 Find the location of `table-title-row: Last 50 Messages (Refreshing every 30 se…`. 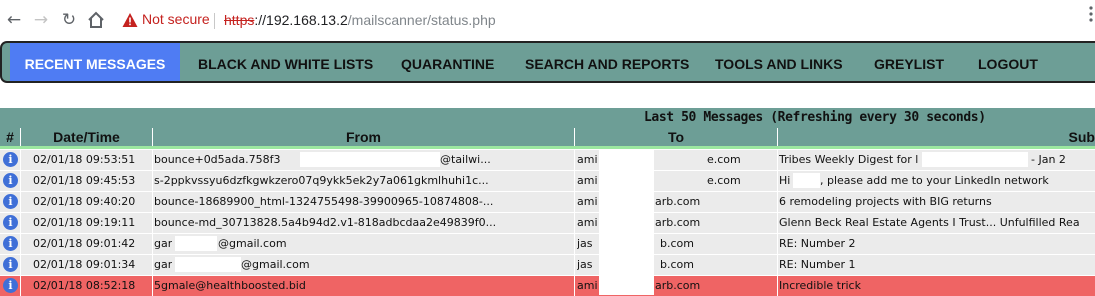

table-title-row: Last 50 Messages (Refreshing every 30 se… is located at coordinates (547, 118).